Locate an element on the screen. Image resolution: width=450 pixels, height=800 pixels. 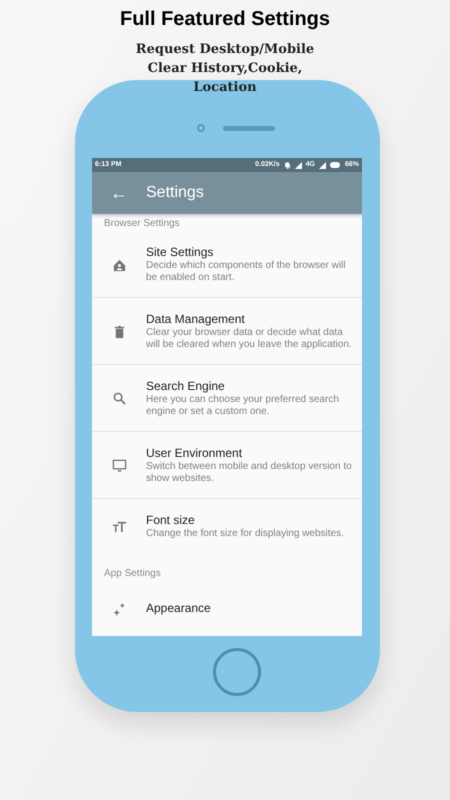
item-description: Clear your browser data or decide what data will be cleared when you leave the application. is located at coordinates (249, 339).